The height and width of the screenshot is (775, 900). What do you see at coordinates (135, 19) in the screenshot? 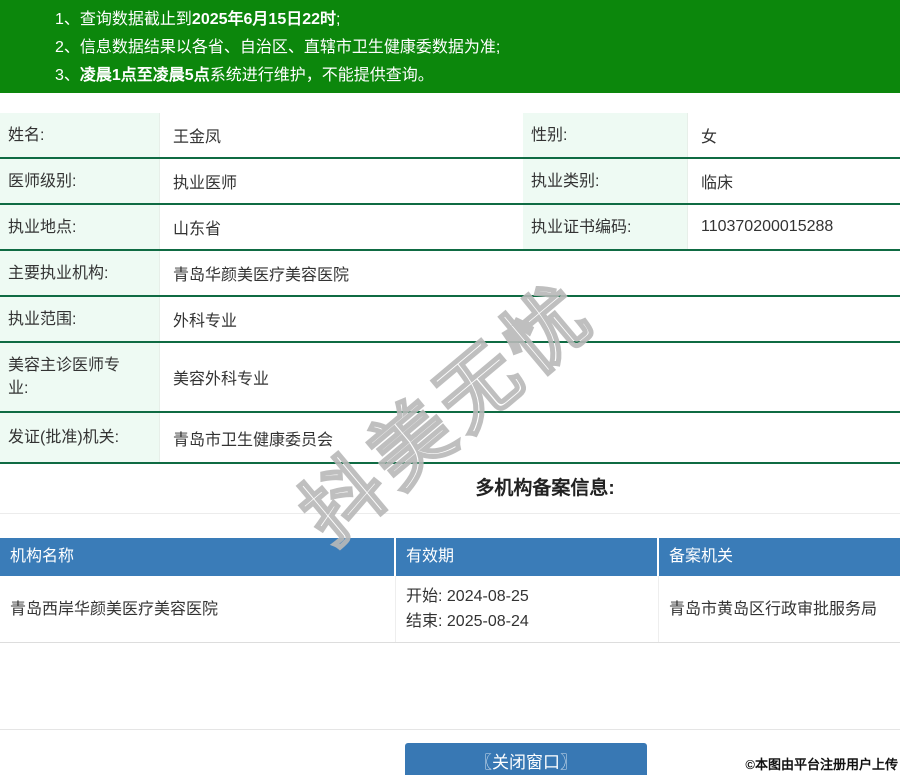
I see `notice-text: 查询数据截止到` at bounding box center [135, 19].